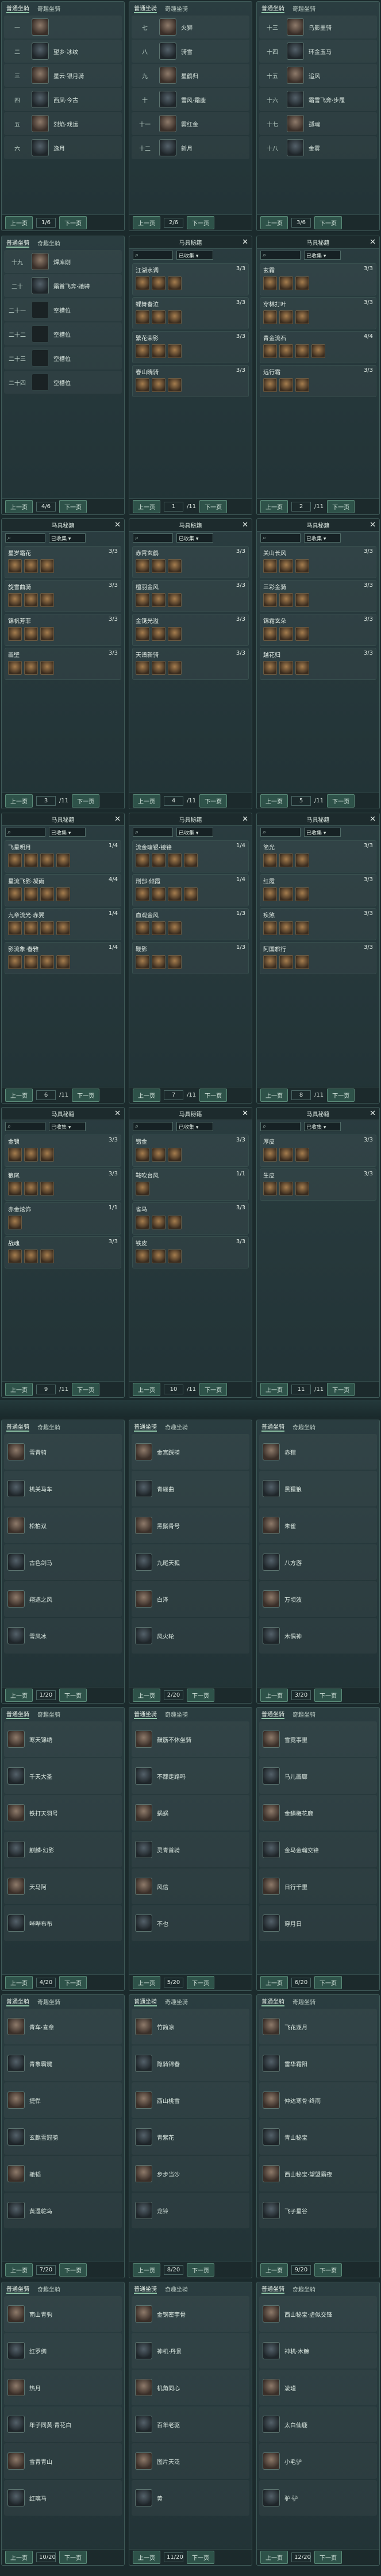 This screenshot has width=381, height=2576. What do you see at coordinates (318, 890) in the screenshot?
I see `equipment-set-card: 红霞 3/3` at bounding box center [318, 890].